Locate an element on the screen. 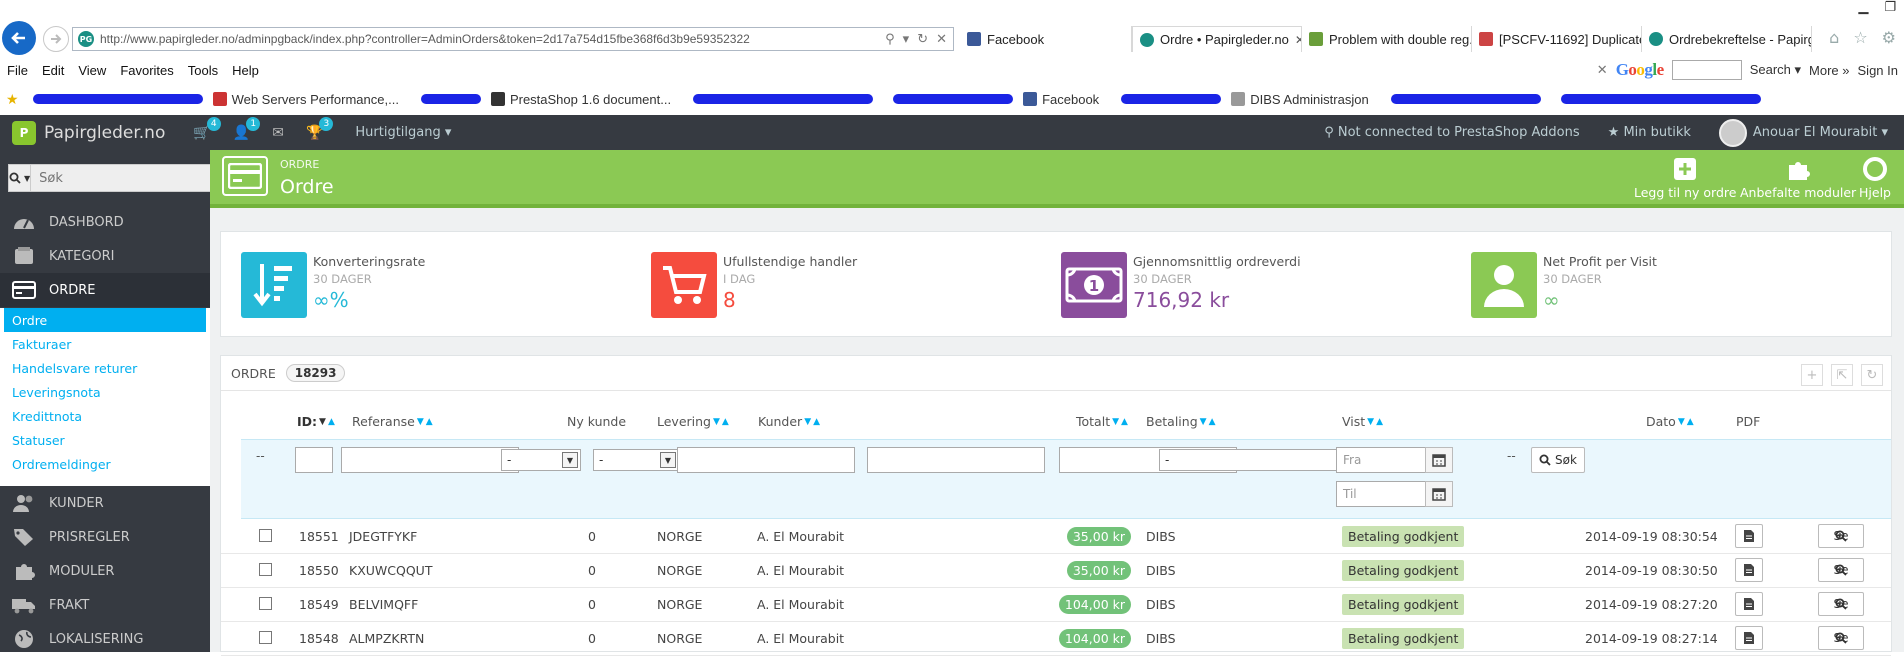 The image size is (1904, 656). favorites-star-icon: ★ is located at coordinates (12, 99).